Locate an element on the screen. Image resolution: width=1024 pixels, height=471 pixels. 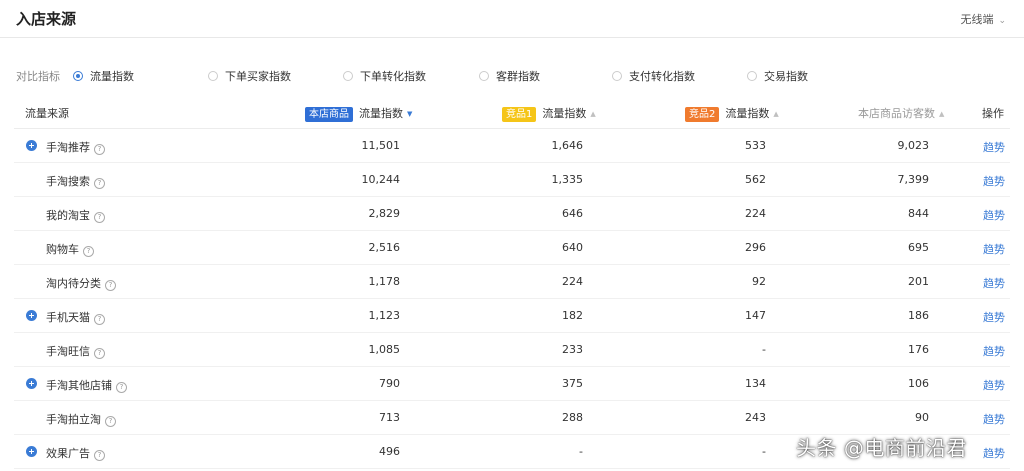
source-name-cell: 手淘拍立淘? is located at coordinates (81, 419).